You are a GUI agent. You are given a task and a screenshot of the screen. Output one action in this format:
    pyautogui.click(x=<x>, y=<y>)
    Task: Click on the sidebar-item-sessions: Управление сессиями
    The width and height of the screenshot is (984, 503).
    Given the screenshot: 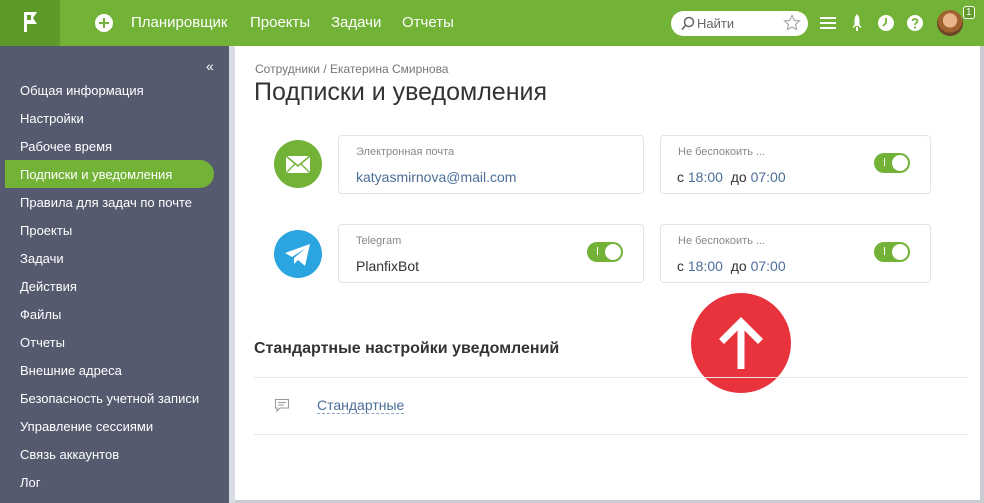 What is the action you would take?
    pyautogui.click(x=86, y=426)
    